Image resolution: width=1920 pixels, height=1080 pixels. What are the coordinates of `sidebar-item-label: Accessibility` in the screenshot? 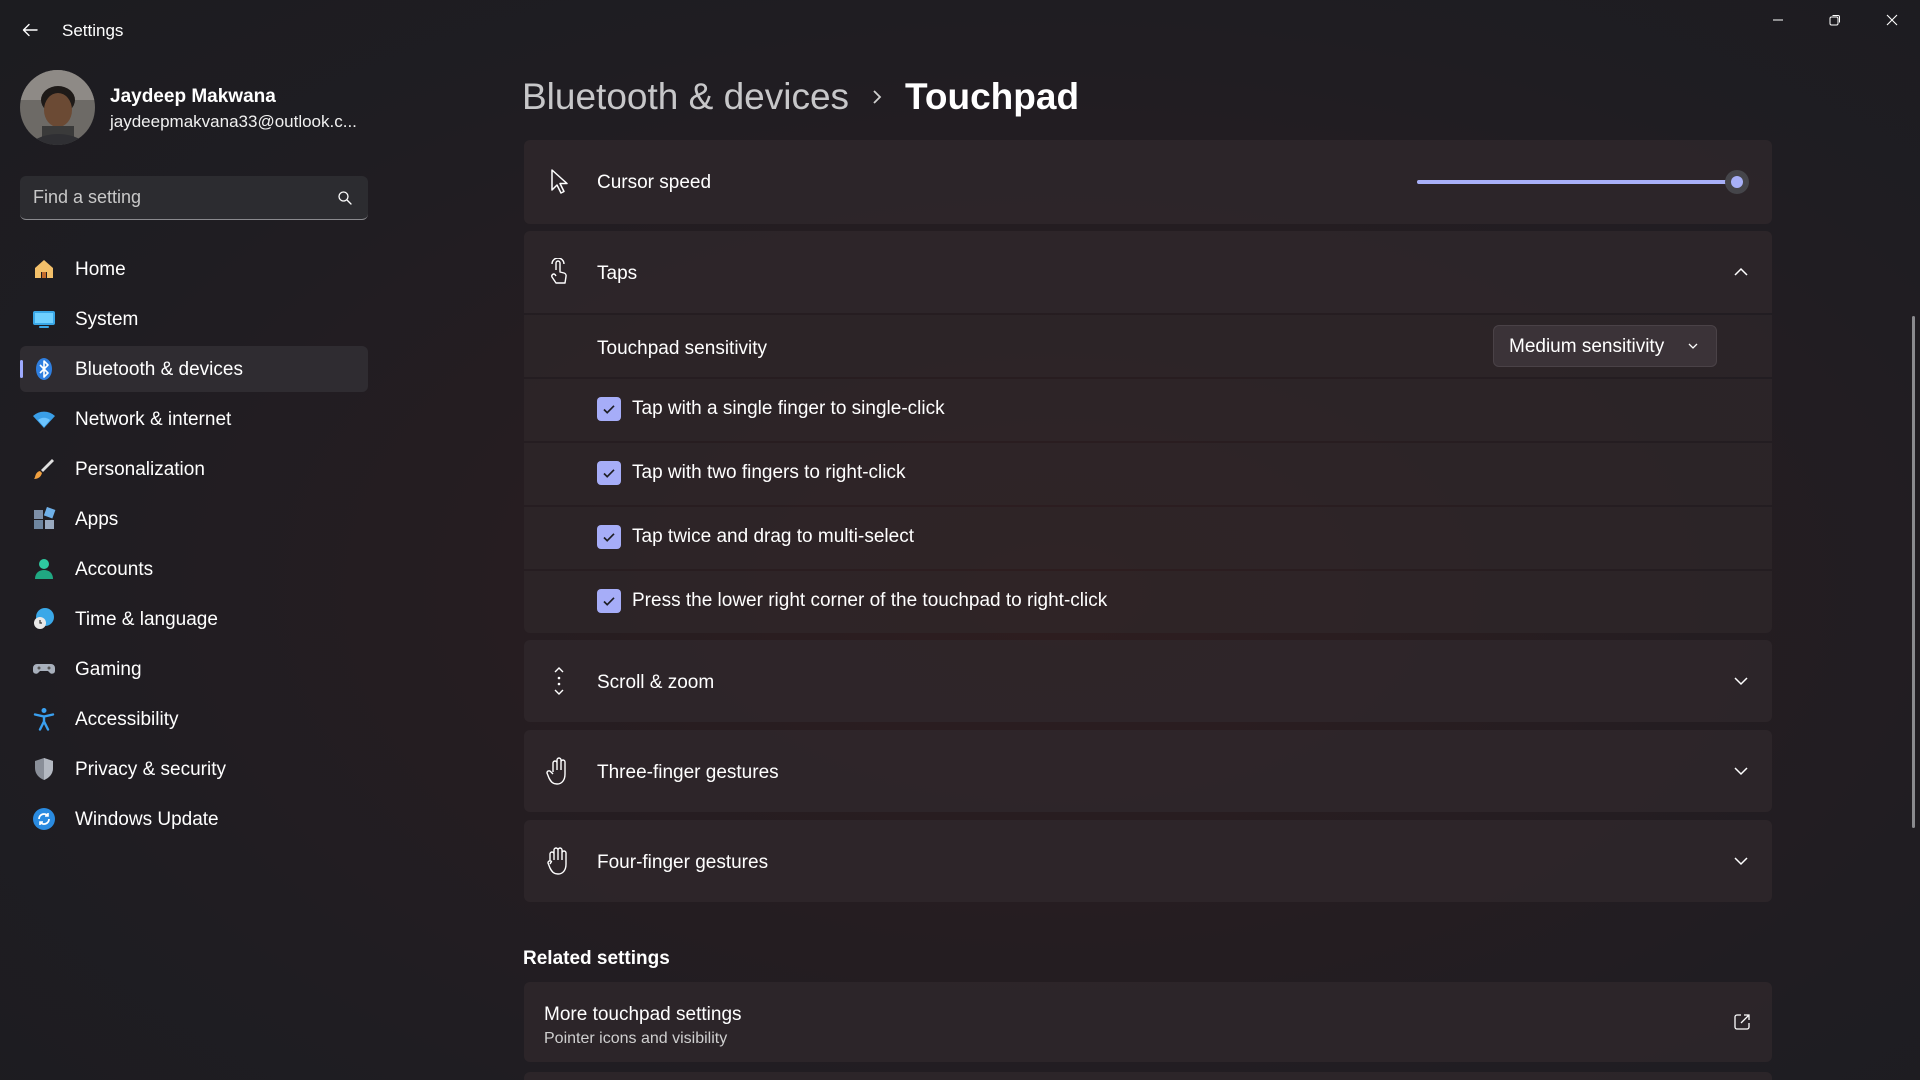 It's located at (127, 719).